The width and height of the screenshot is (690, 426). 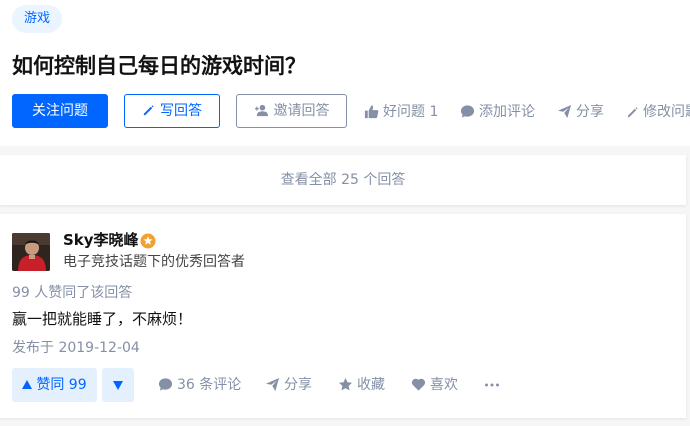 I want to click on follow-question-button: 关注问题, so click(x=60, y=111).